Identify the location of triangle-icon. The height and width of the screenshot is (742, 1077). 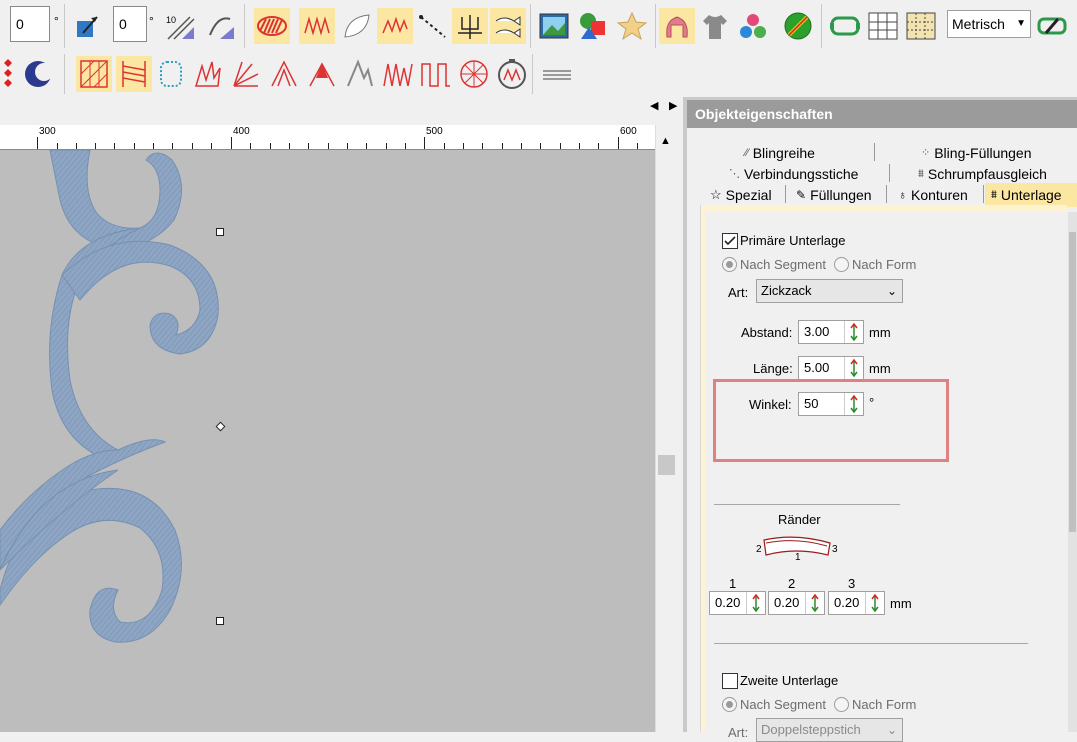
(322, 74).